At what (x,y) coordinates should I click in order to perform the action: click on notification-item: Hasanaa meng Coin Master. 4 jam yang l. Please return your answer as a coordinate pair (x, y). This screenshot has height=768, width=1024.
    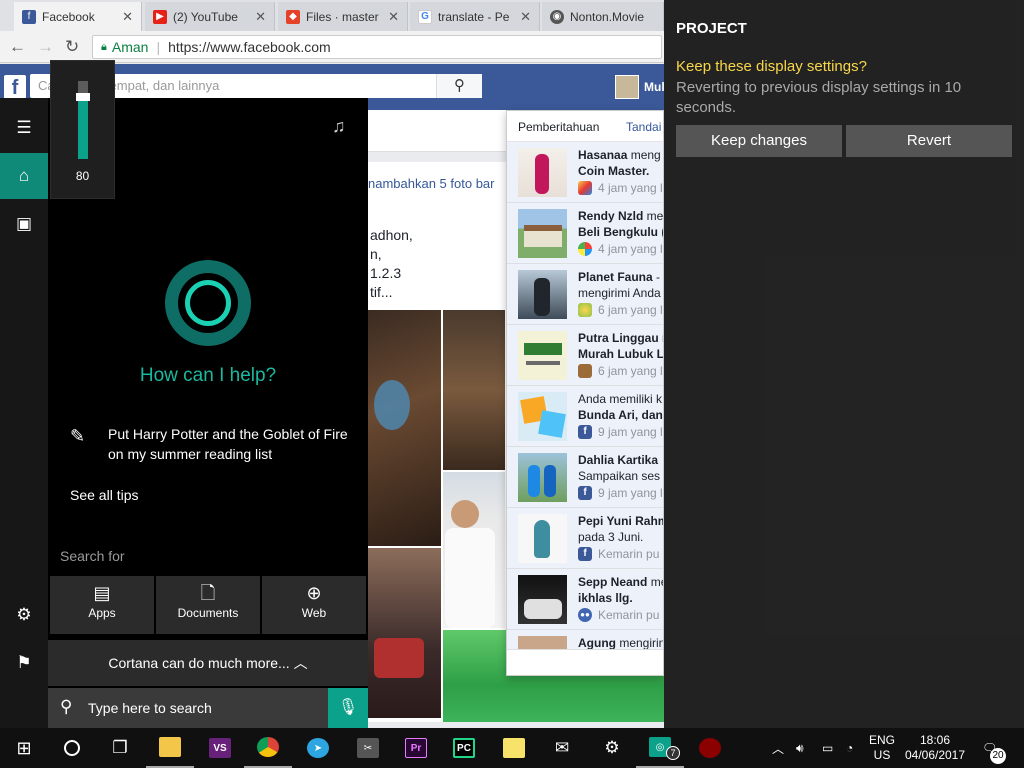
    Looking at the image, I should click on (585, 172).